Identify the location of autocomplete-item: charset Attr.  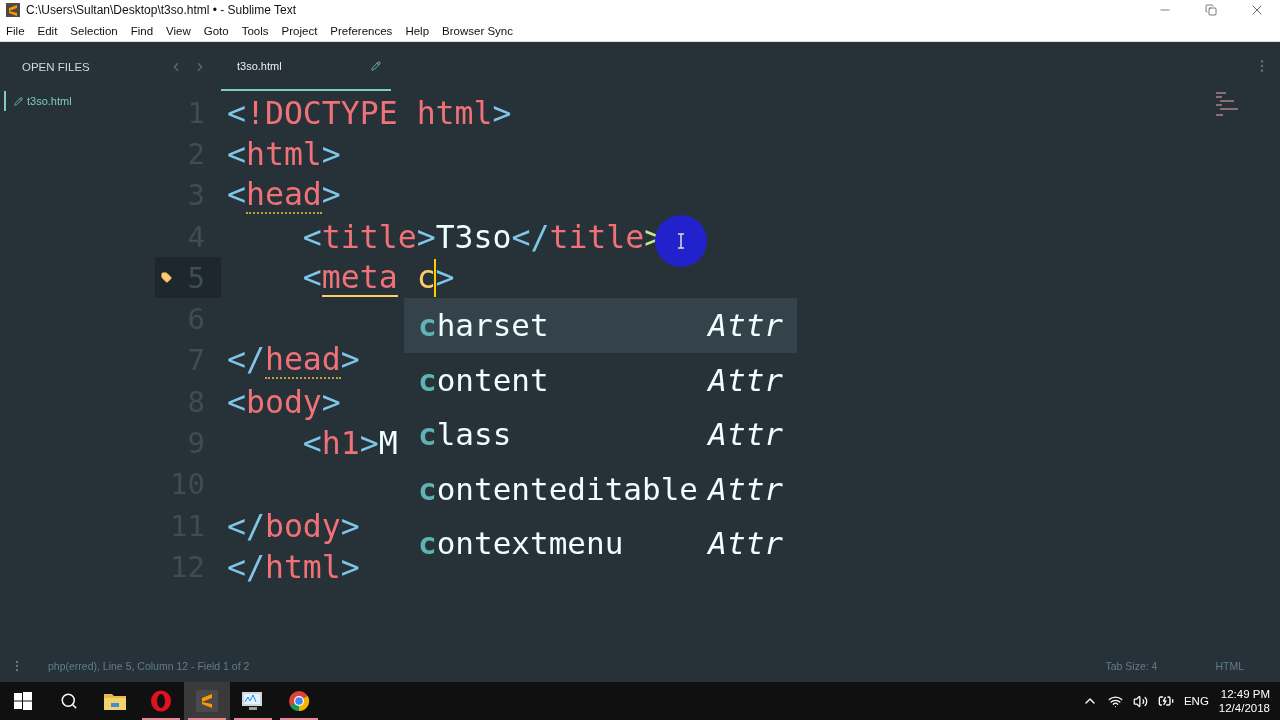
(600, 325).